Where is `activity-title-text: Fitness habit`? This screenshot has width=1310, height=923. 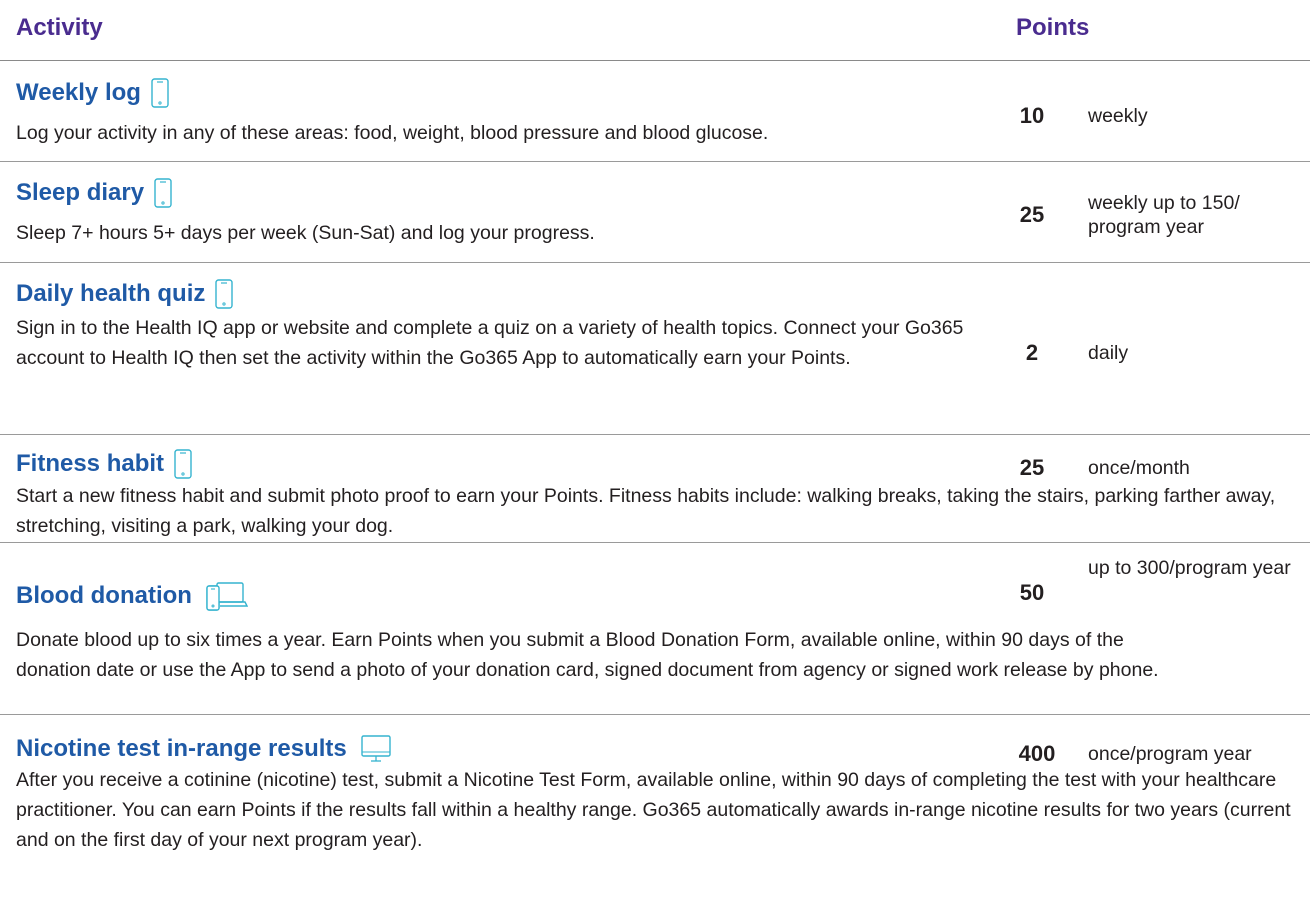
activity-title-text: Fitness habit is located at coordinates (90, 463).